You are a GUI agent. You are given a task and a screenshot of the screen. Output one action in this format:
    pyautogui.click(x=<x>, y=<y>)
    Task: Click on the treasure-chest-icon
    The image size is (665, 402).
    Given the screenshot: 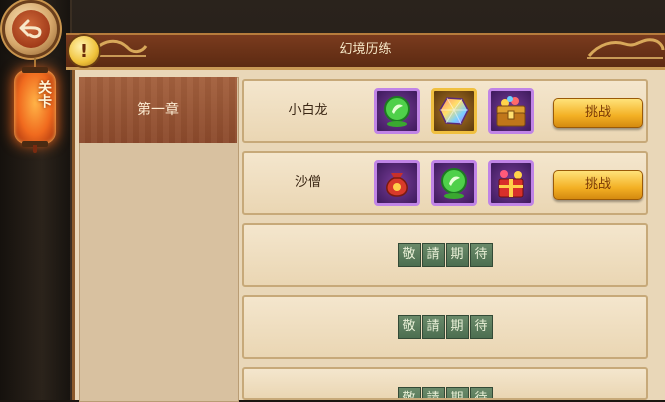 What is the action you would take?
    pyautogui.click(x=511, y=111)
    